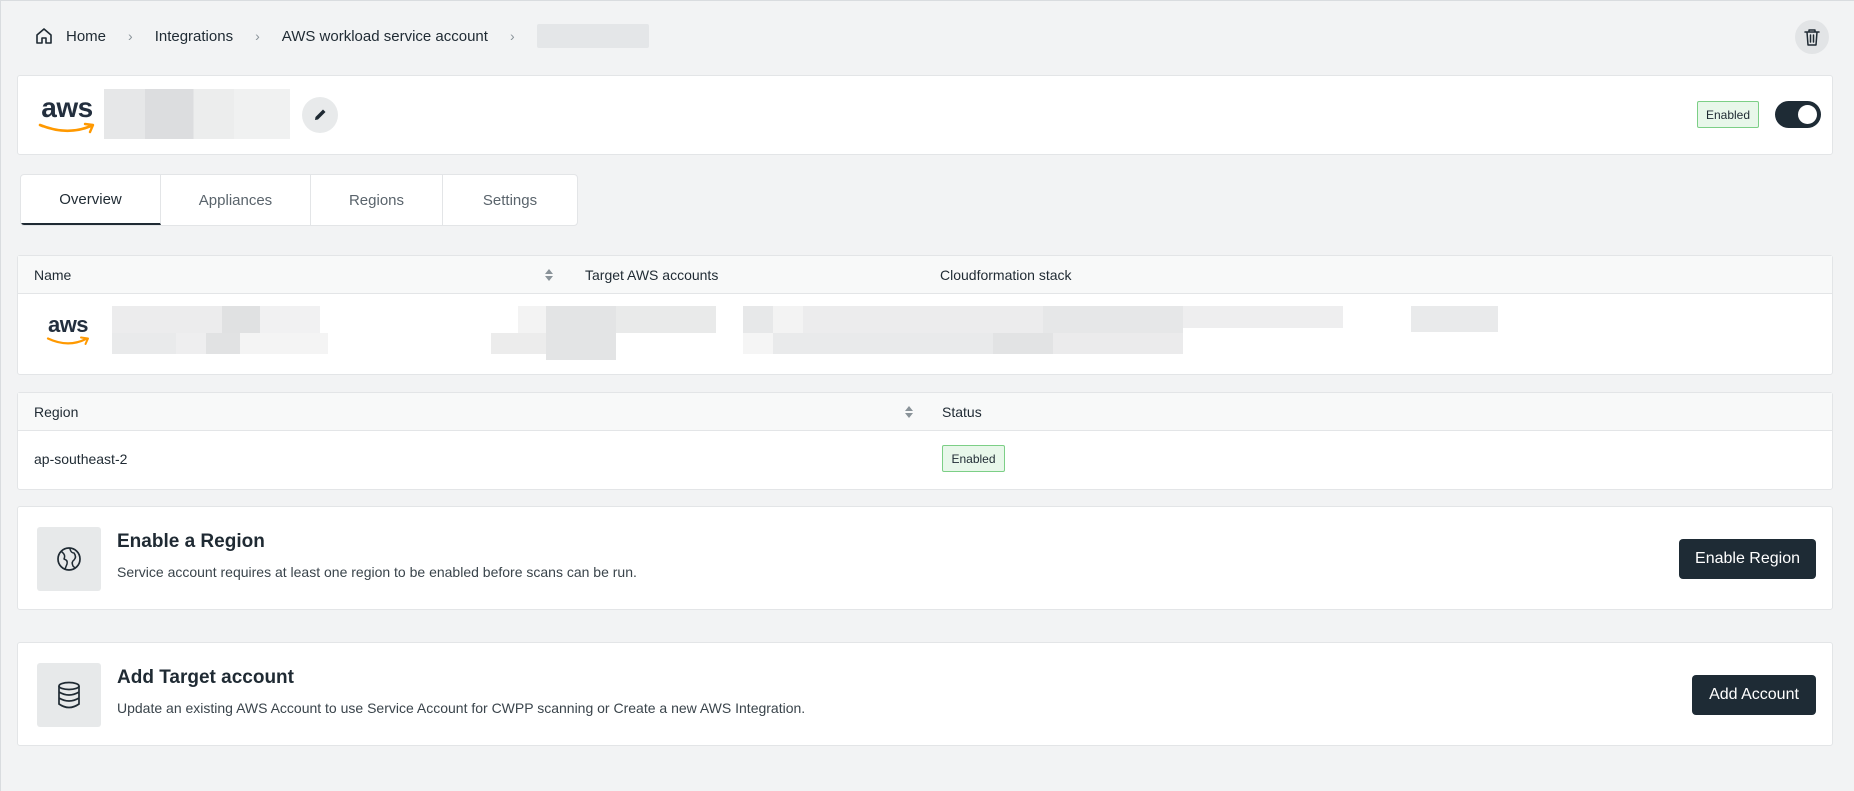  What do you see at coordinates (197, 114) in the screenshot?
I see `integration-name-redacted` at bounding box center [197, 114].